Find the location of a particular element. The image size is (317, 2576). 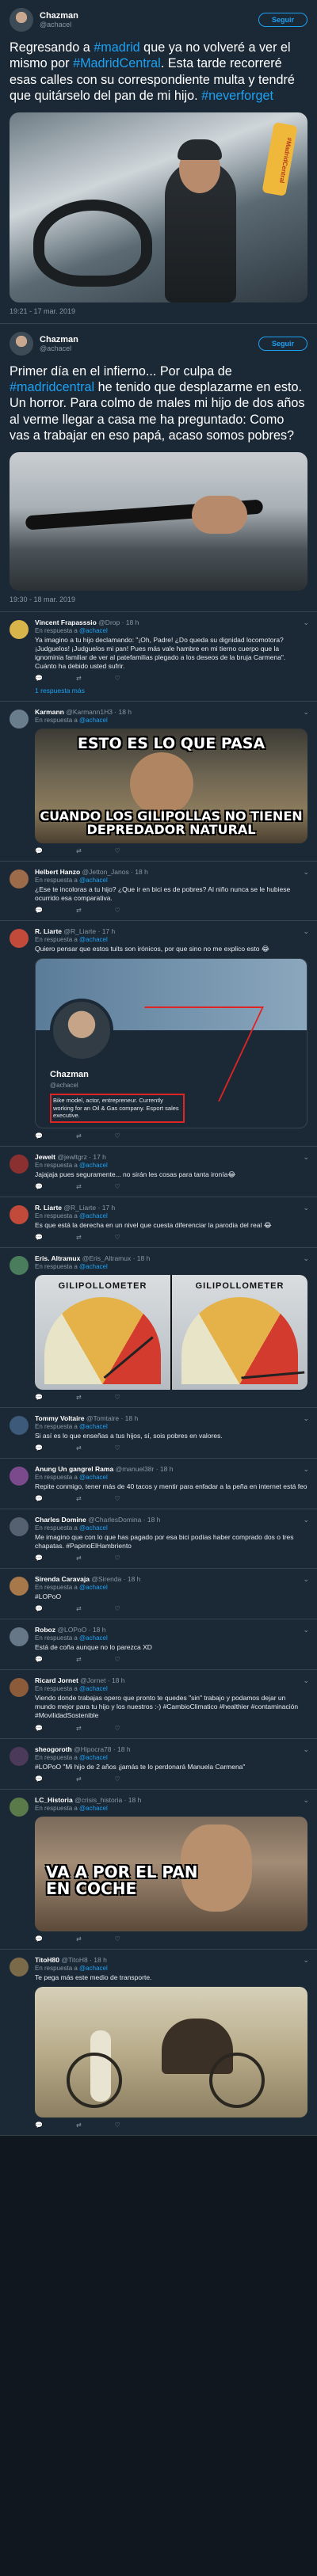

reply-author-name: sheogoroth is located at coordinates (53, 1749).